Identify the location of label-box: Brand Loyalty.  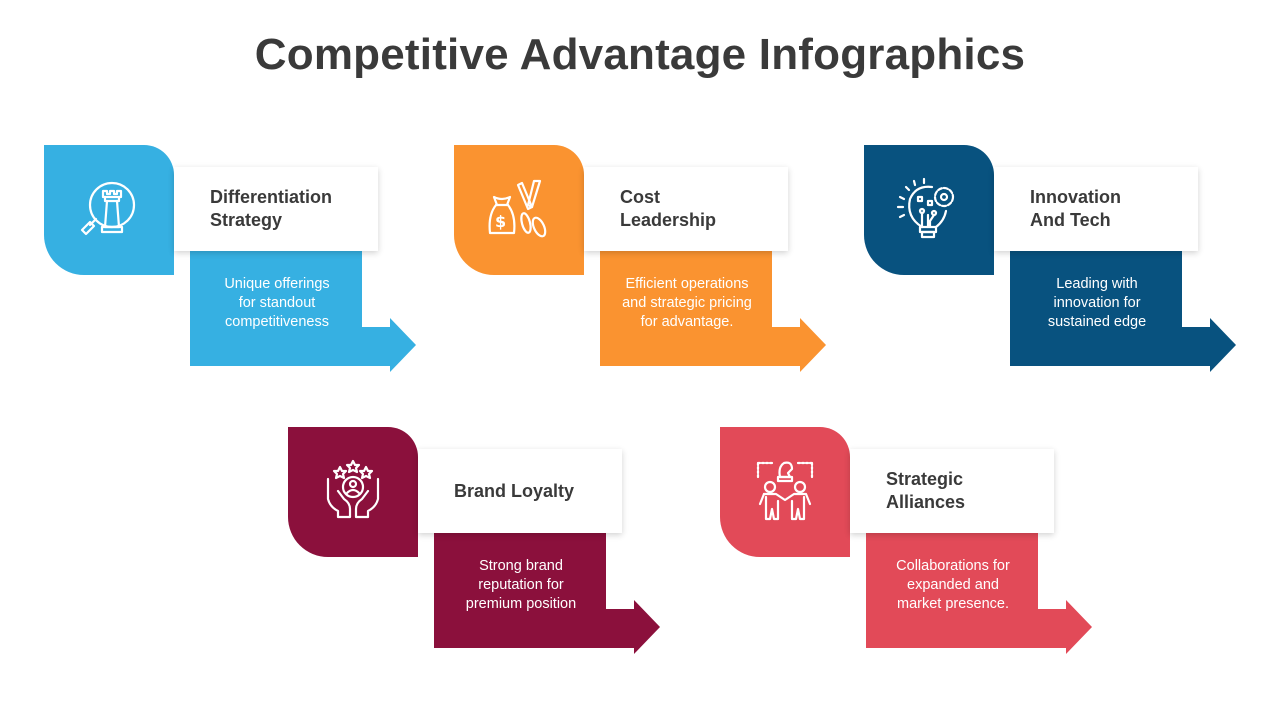
(520, 491).